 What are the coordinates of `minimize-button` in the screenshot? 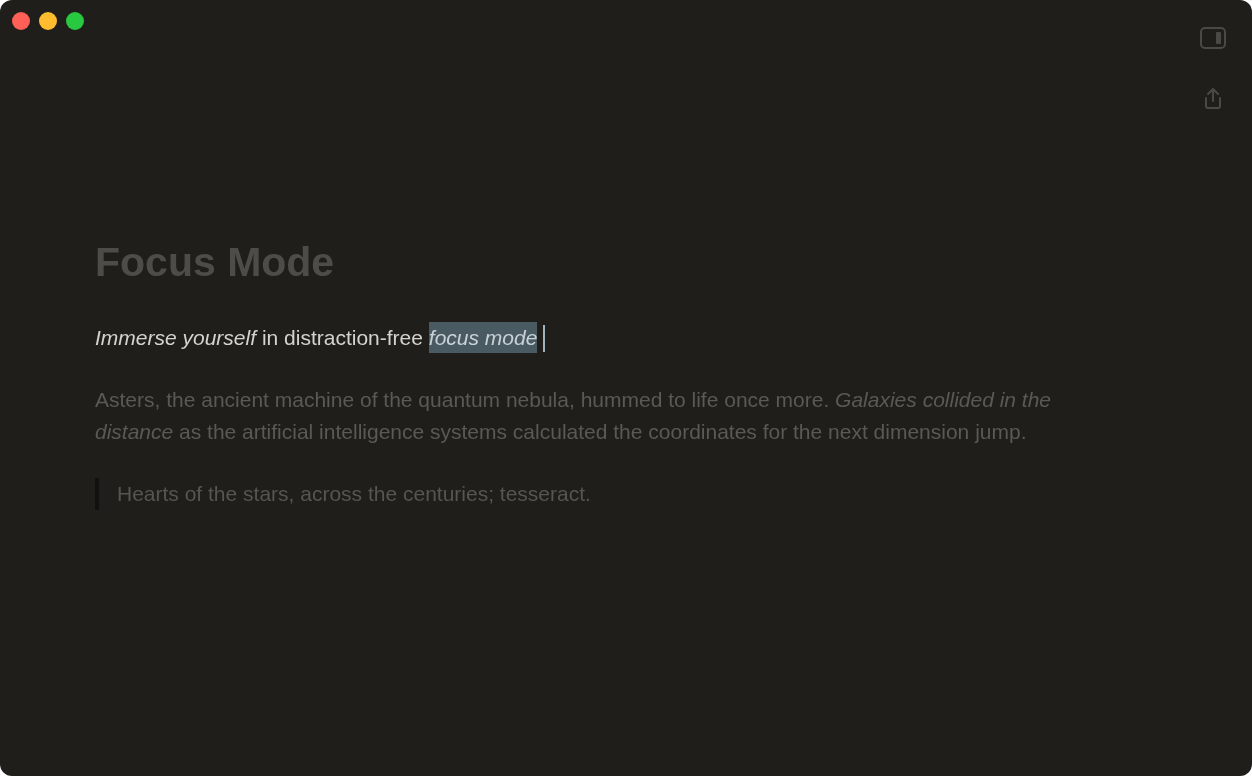 It's located at (48, 21).